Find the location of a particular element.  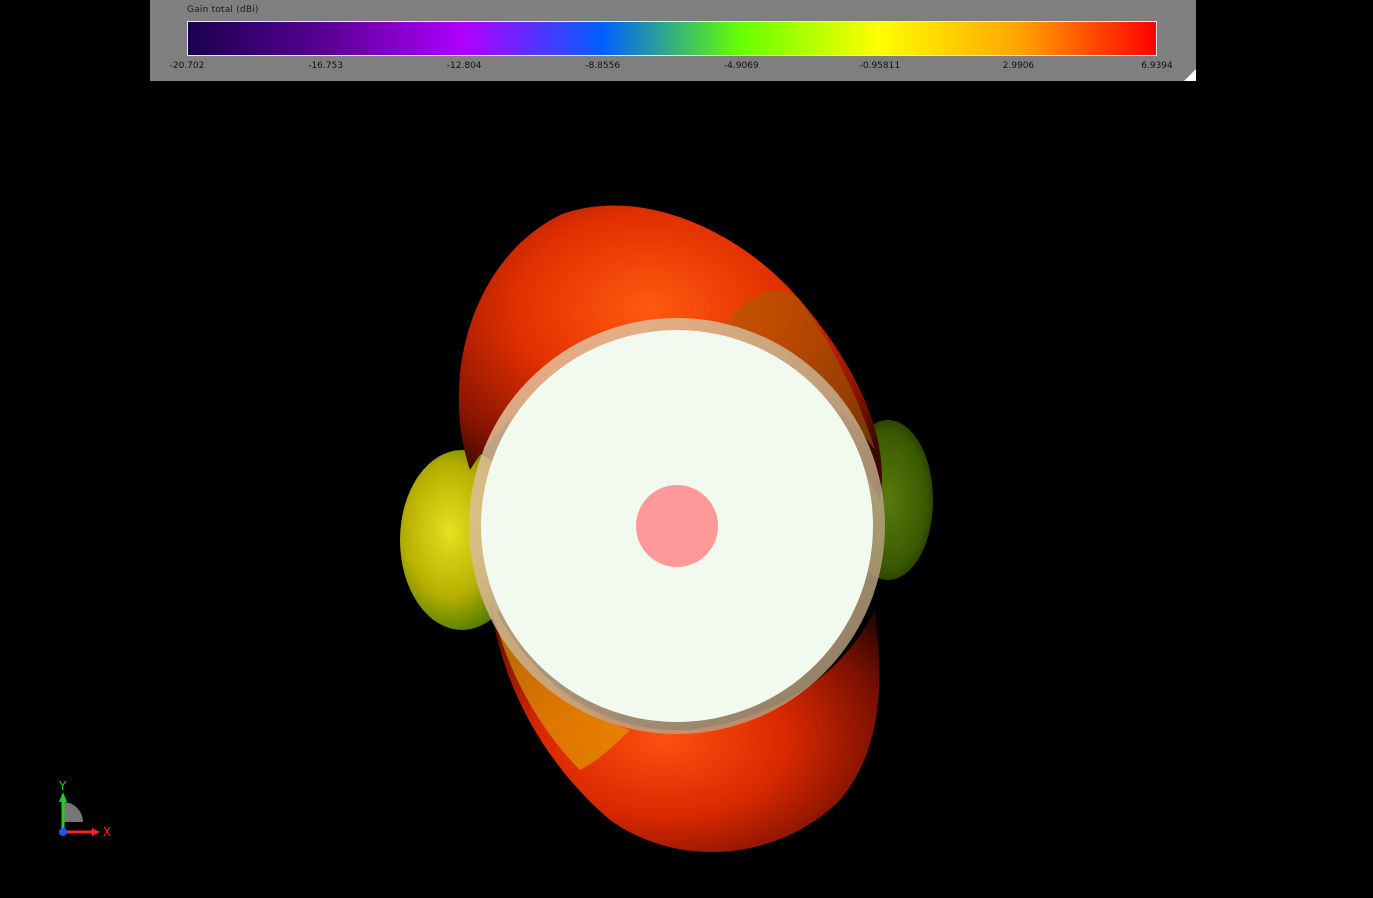

x-axis-arrow-icon is located at coordinates (96, 832).